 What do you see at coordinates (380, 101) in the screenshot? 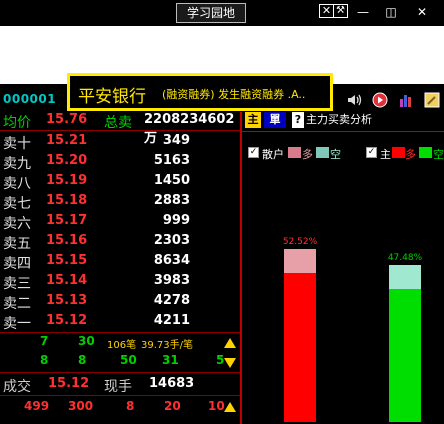
I see `play-icon` at bounding box center [380, 101].